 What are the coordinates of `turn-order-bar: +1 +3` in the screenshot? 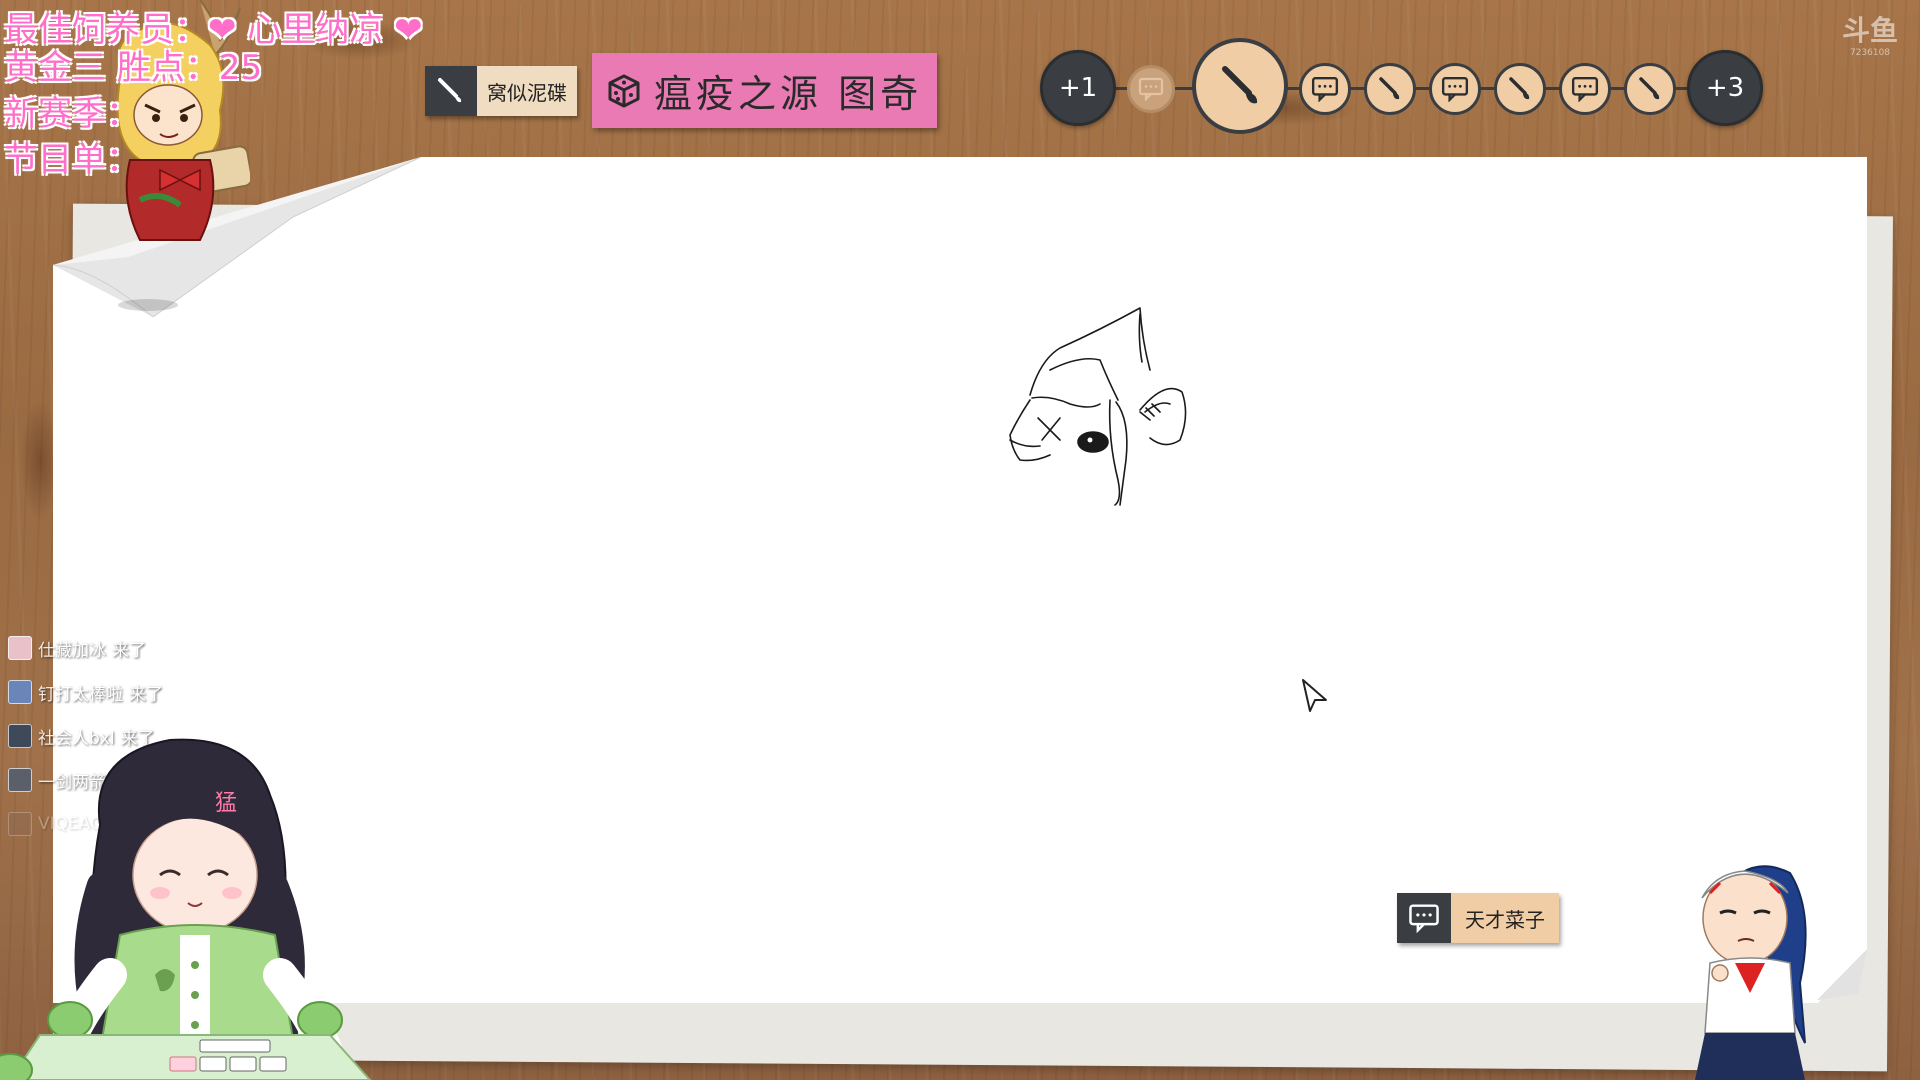 It's located at (1400, 88).